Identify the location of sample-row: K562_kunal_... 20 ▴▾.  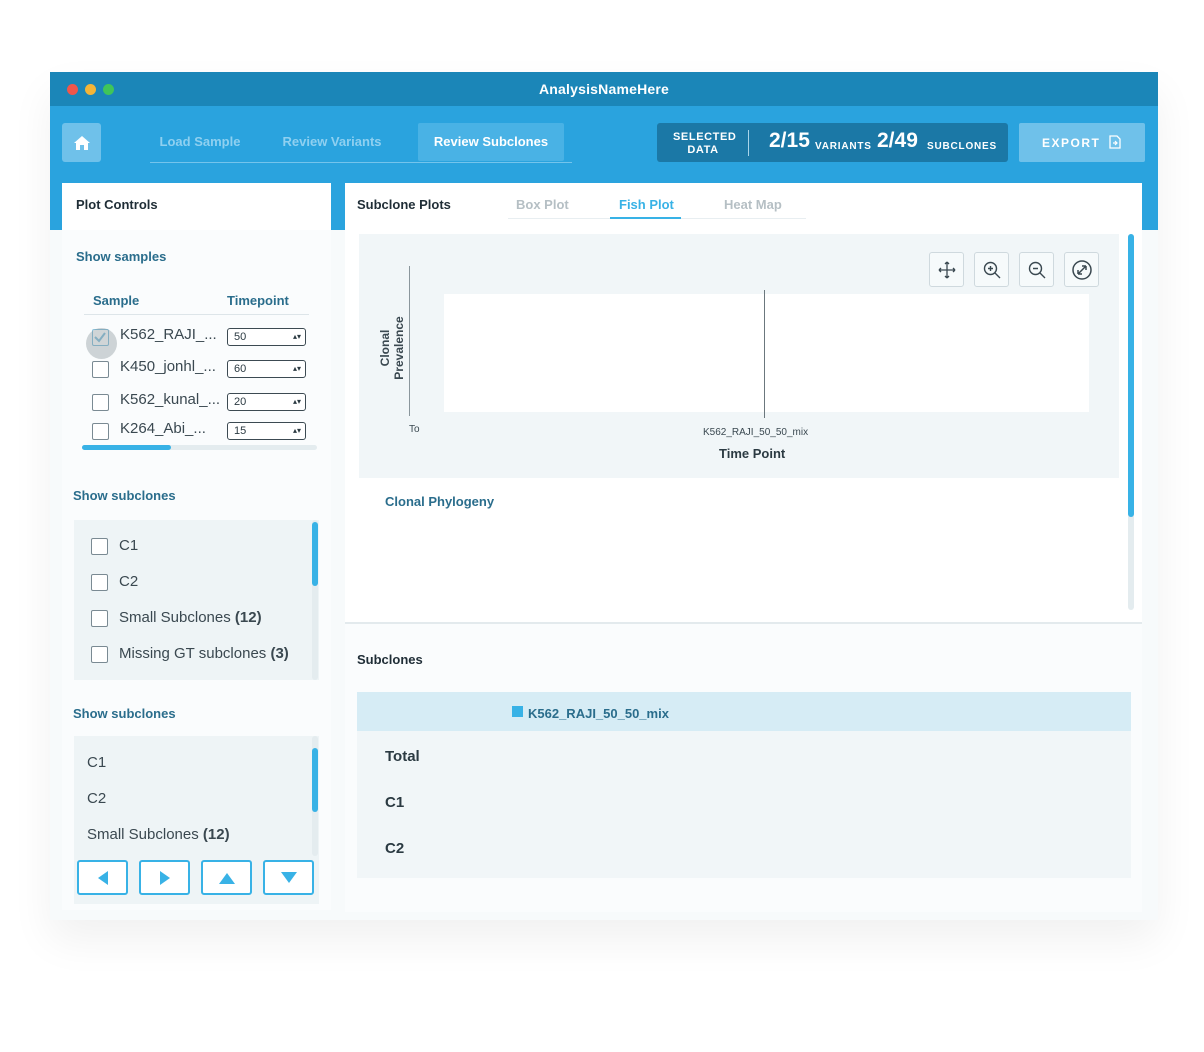
(202, 402).